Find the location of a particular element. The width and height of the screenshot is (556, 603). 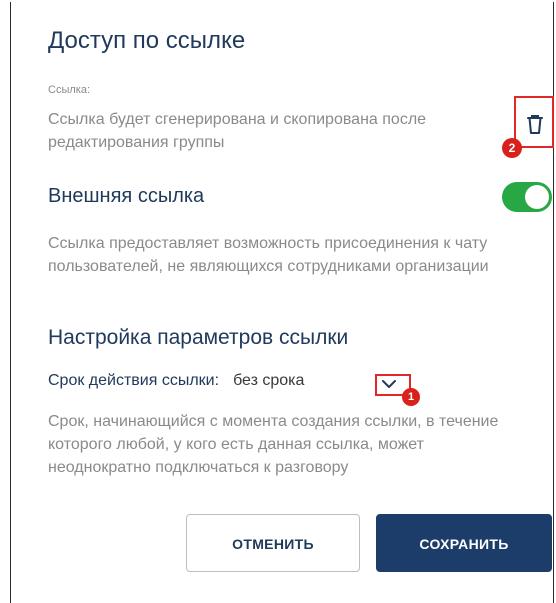

external-link-toggle is located at coordinates (527, 197).